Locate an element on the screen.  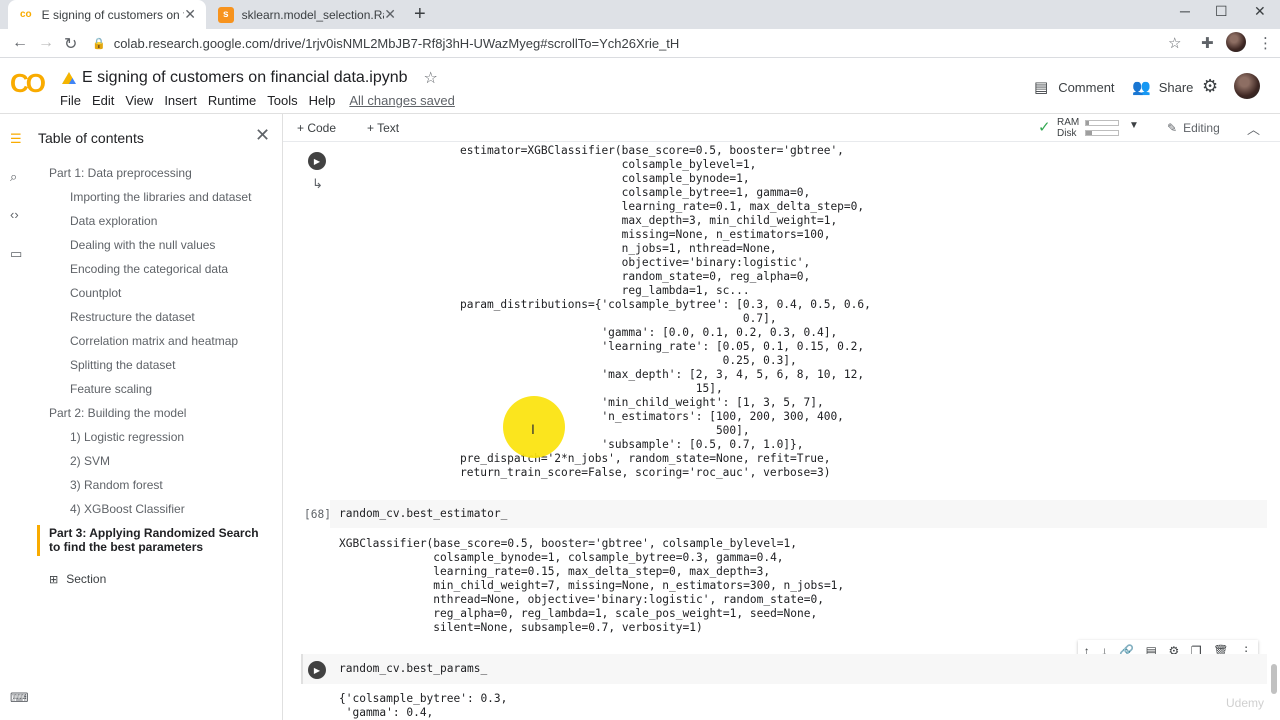
lock-icon: 🔒 is located at coordinates (99, 43).